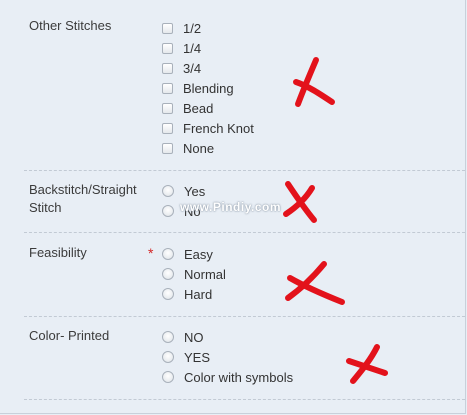 This screenshot has height=415, width=467. Describe the element at coordinates (198, 108) in the screenshot. I see `option-label: Bead` at that location.